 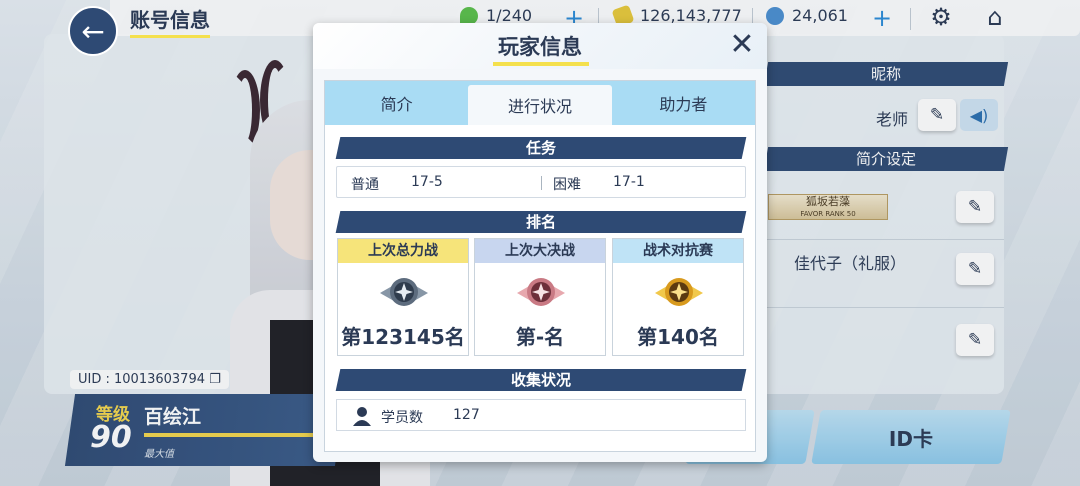 I want to click on divider, so click(x=541, y=183).